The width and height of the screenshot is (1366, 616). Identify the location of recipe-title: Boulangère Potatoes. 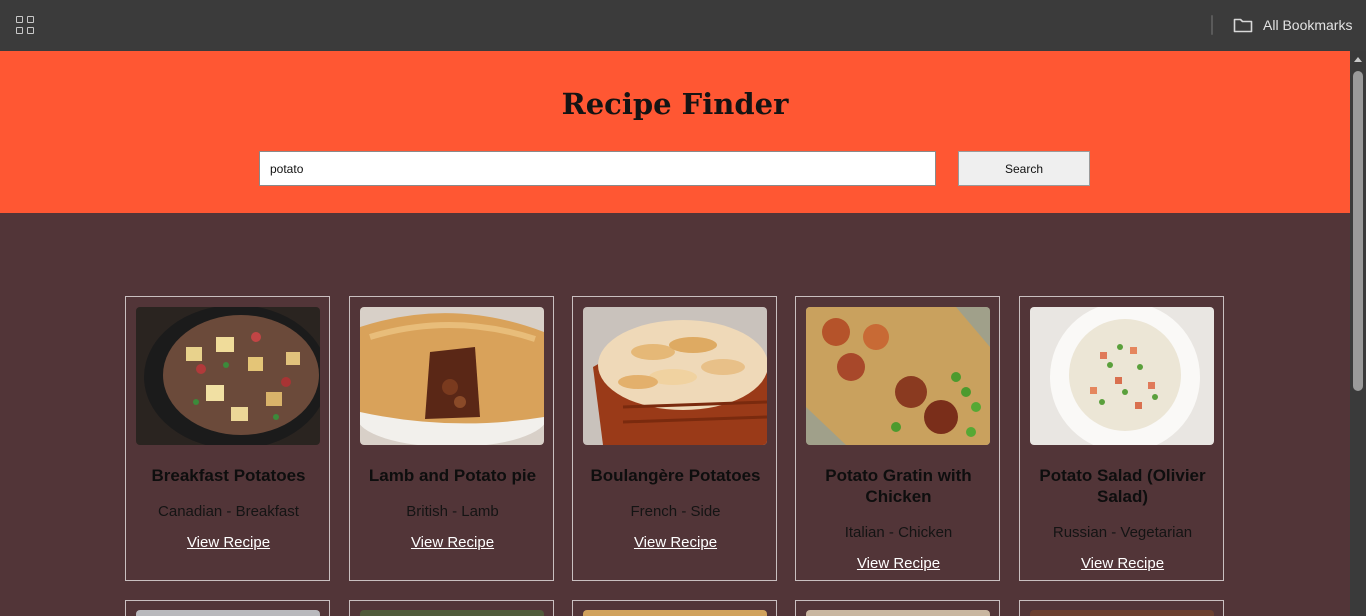
(675, 475).